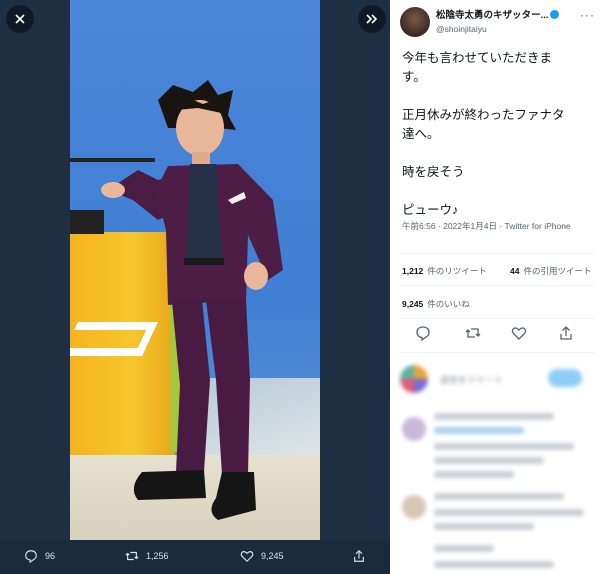 This screenshot has width=600, height=574. Describe the element at coordinates (557, 271) in the screenshot. I see `quotes-label: 件の引用ツイート` at that location.